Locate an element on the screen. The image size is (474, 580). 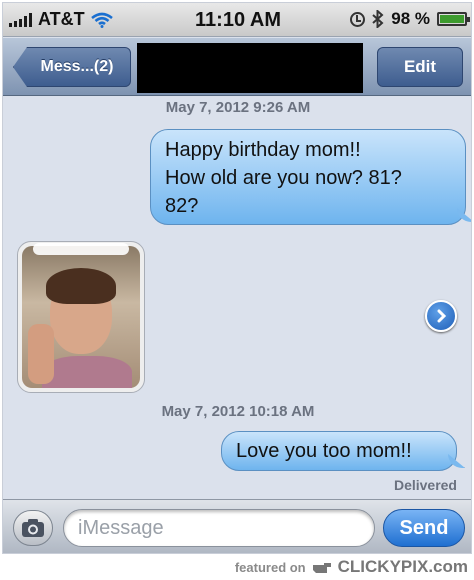
message-input-bar: Send is located at coordinates (237, 526).